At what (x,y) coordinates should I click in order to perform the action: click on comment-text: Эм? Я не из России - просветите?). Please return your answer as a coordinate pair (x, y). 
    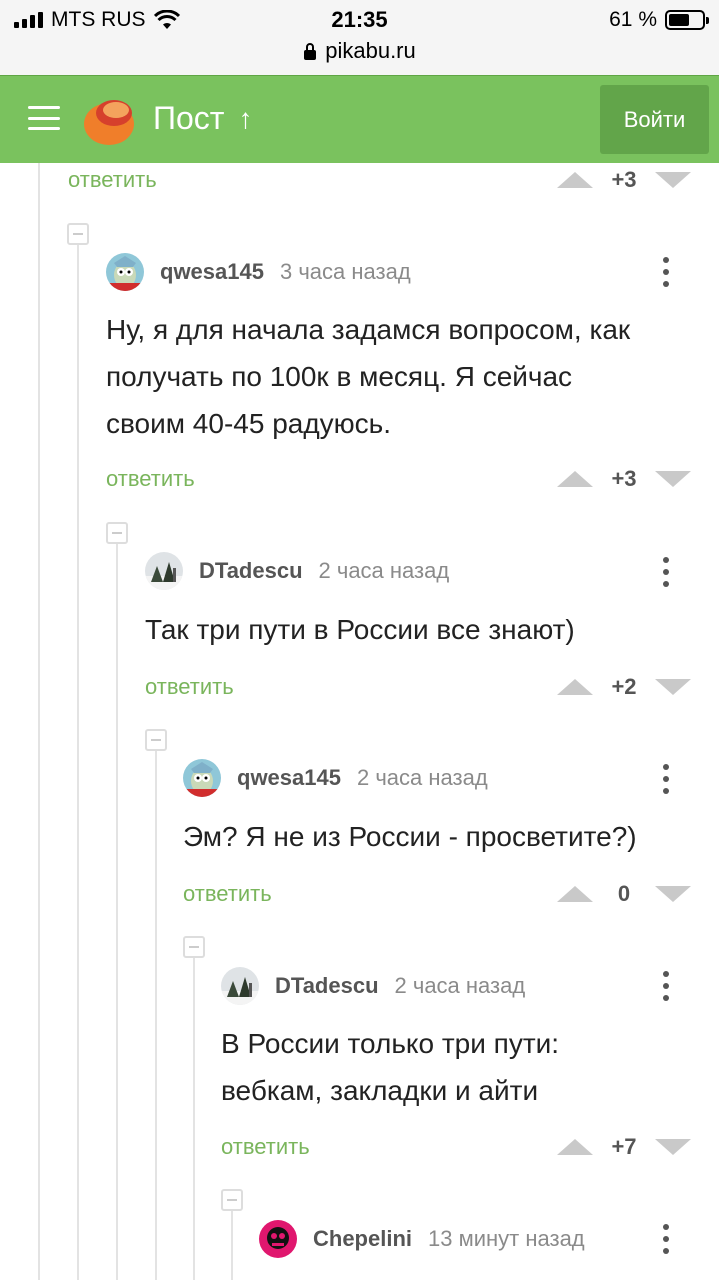
    Looking at the image, I should click on (410, 836).